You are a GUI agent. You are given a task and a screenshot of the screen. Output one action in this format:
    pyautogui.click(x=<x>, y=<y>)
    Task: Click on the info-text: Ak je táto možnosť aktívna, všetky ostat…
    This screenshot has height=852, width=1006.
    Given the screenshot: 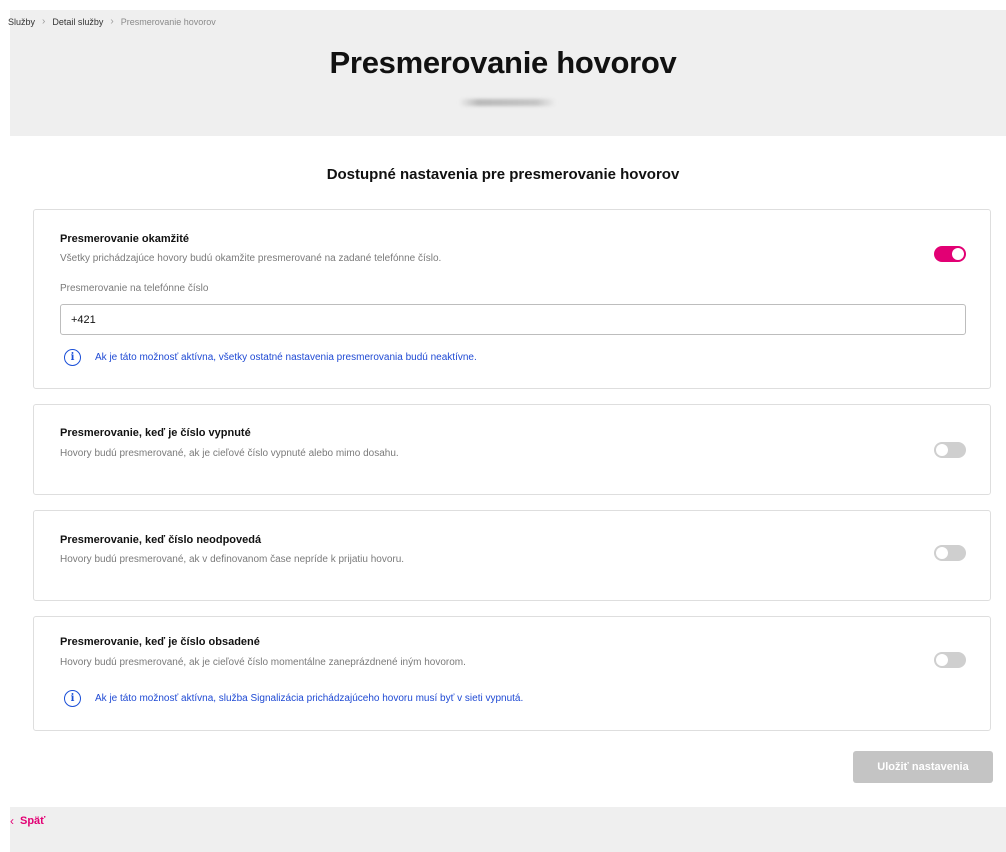 What is the action you would take?
    pyautogui.click(x=286, y=357)
    